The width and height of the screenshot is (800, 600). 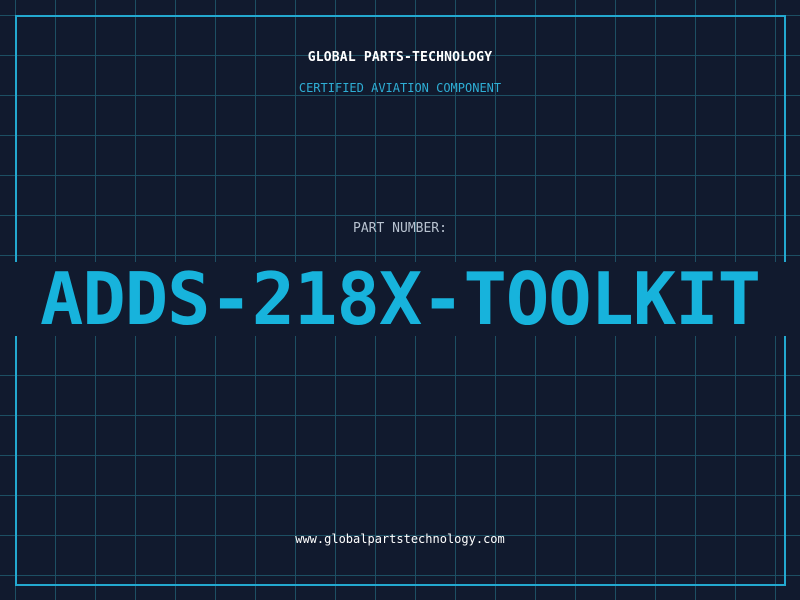 I want to click on part-number-label: PART NUMBER:, so click(x=400, y=228).